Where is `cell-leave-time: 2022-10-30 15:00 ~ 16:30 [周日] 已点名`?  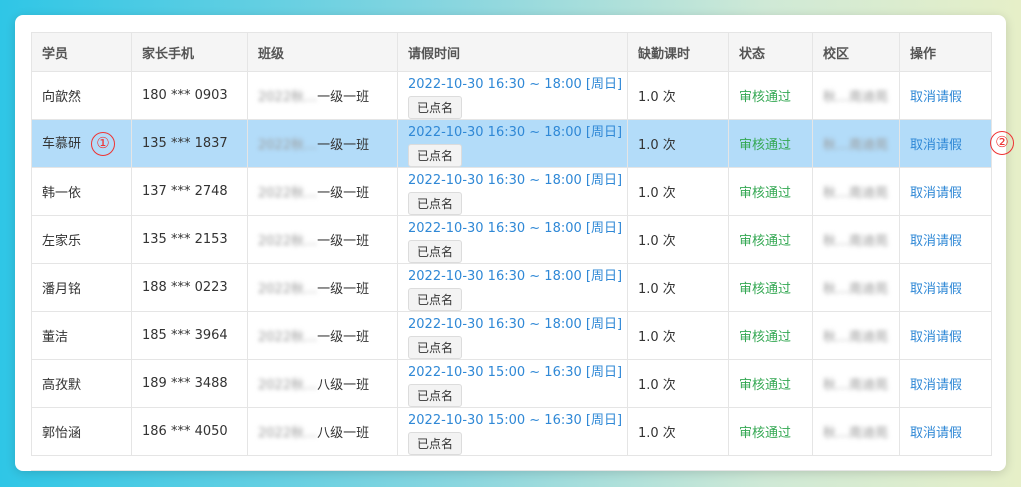 cell-leave-time: 2022-10-30 15:00 ~ 16:30 [周日] 已点名 is located at coordinates (512, 383).